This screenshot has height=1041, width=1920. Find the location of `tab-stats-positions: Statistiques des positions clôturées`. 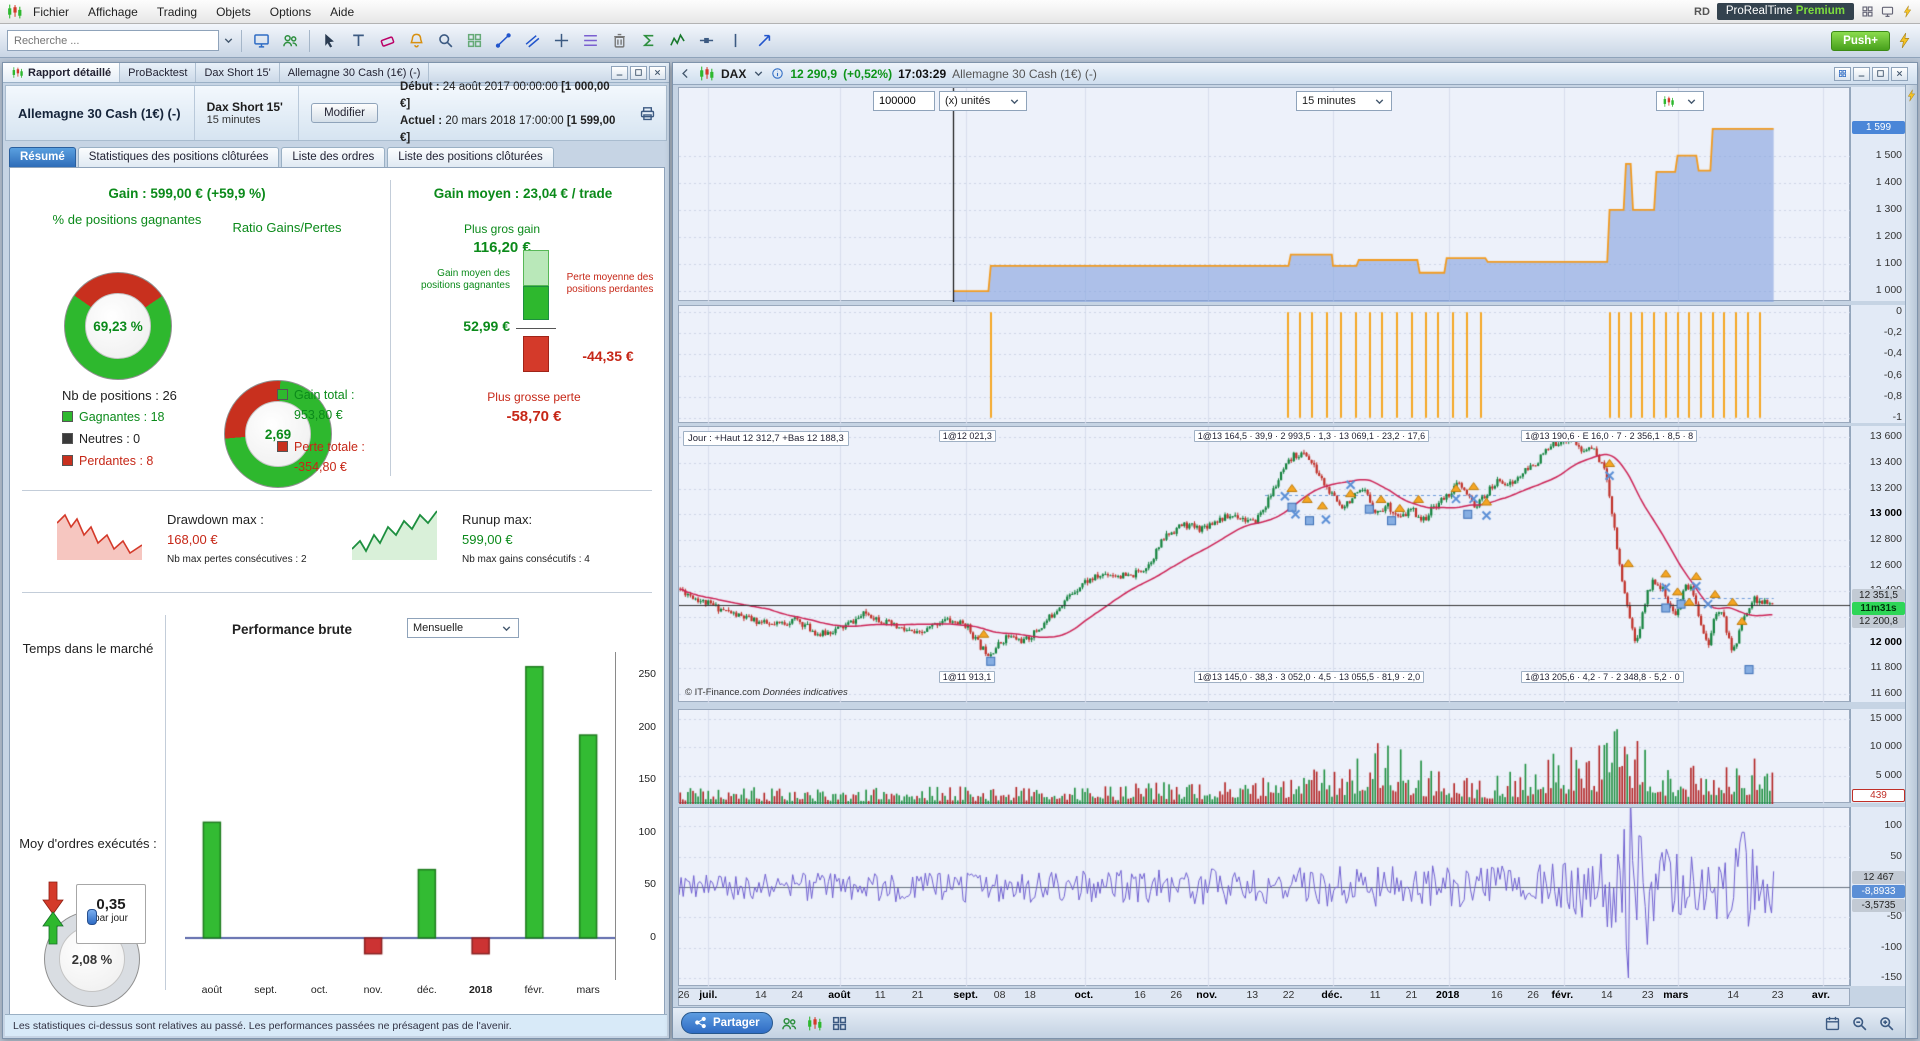

tab-stats-positions: Statistiques des positions clôturées is located at coordinates (178, 157).